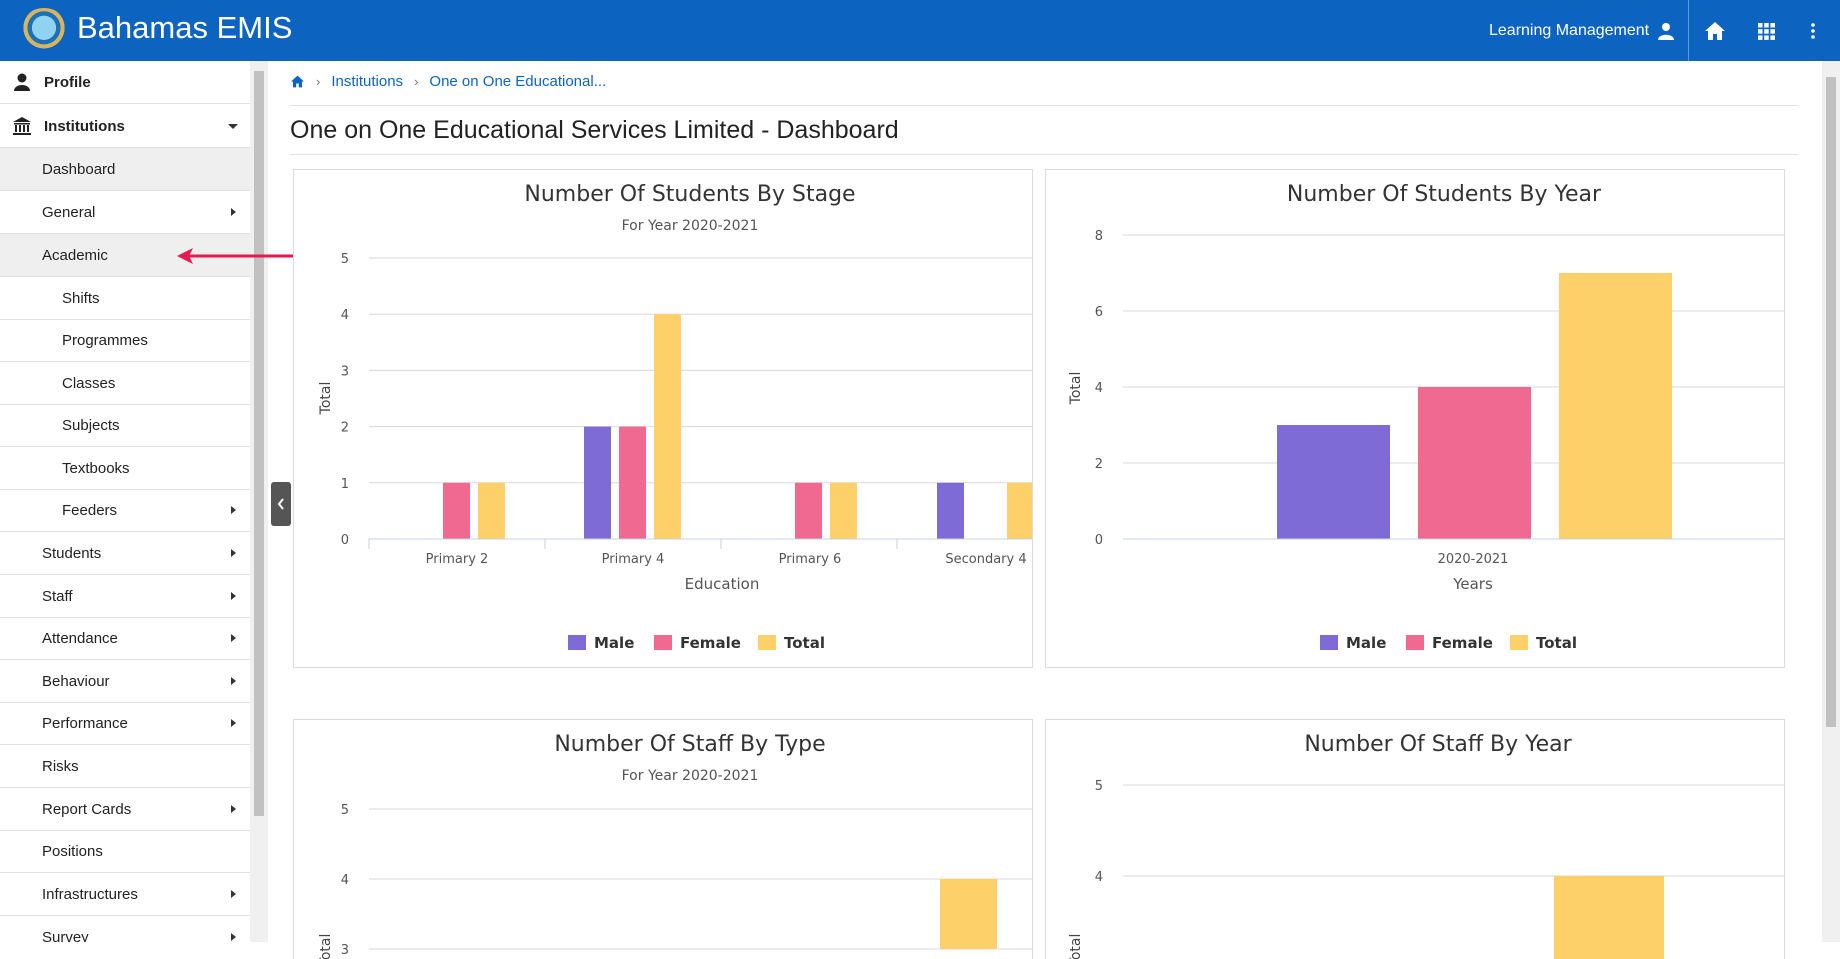 The width and height of the screenshot is (1840, 959). Describe the element at coordinates (125, 851) in the screenshot. I see `sidebar-item-positions: Positions` at that location.